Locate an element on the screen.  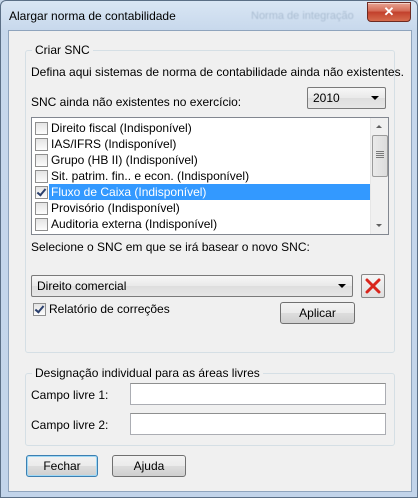
close-button: Fechar is located at coordinates (62, 466).